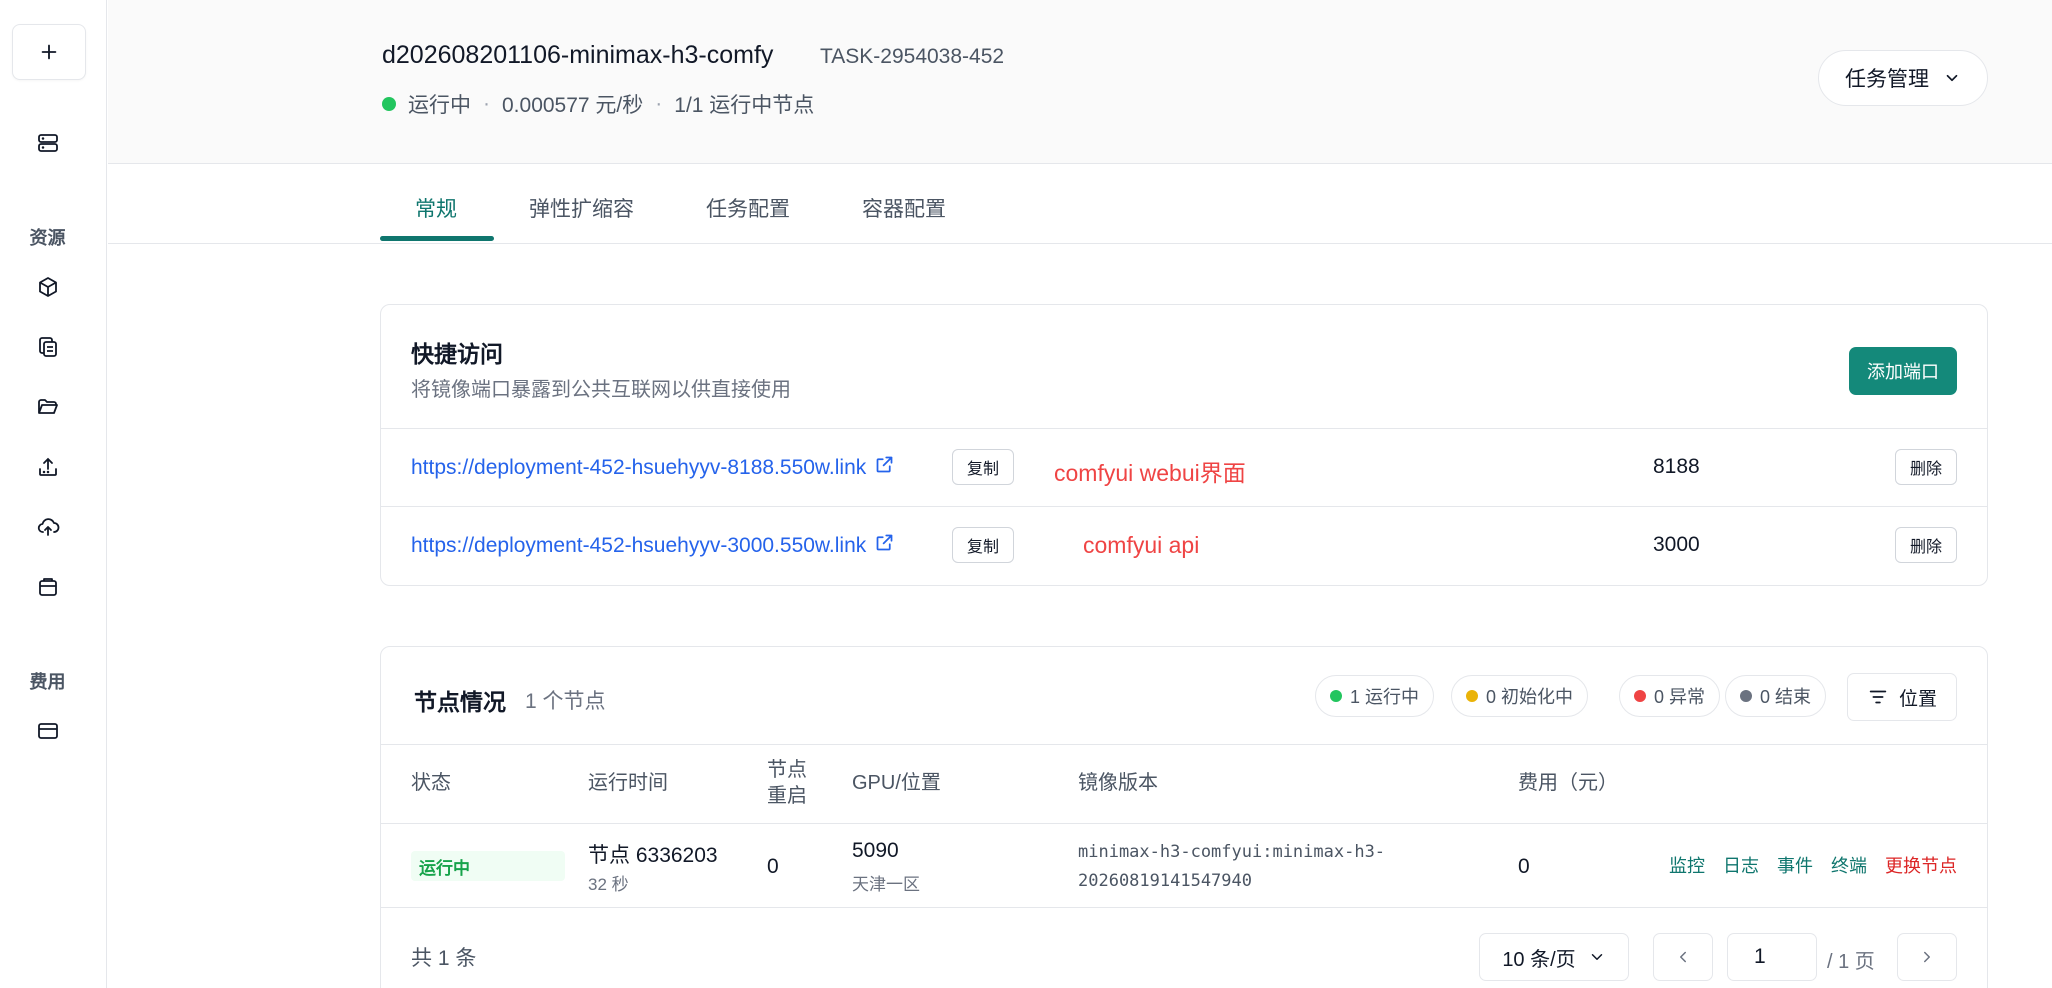 The image size is (2052, 988). What do you see at coordinates (1184, 784) in the screenshot?
I see `table-header: 状态 运行时间 节点 重启 GPU/位置 镜像版本 费用（元）` at bounding box center [1184, 784].